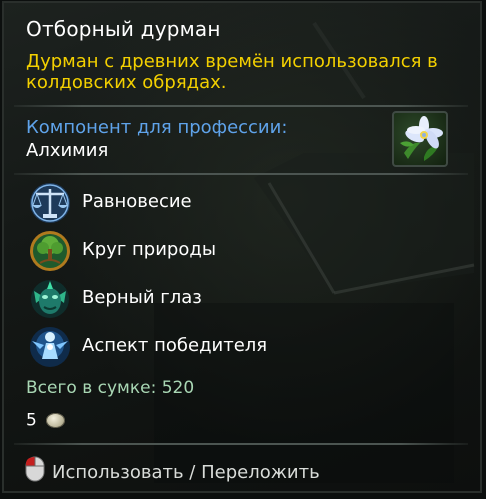 The height and width of the screenshot is (499, 486). Describe the element at coordinates (175, 345) in the screenshot. I see `boon-label: Аспект победителя` at that location.